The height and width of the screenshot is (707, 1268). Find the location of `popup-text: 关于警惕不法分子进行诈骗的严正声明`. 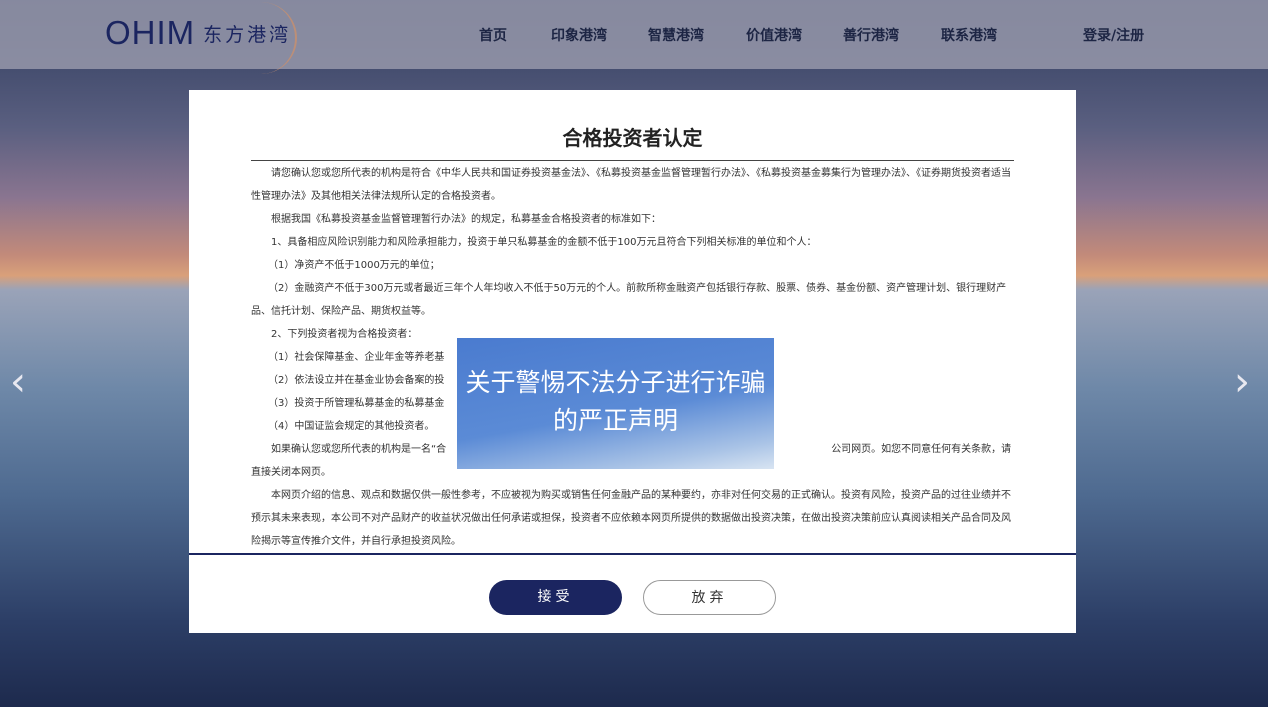

popup-text: 关于警惕不法分子进行诈骗的严正声明 is located at coordinates (615, 401).